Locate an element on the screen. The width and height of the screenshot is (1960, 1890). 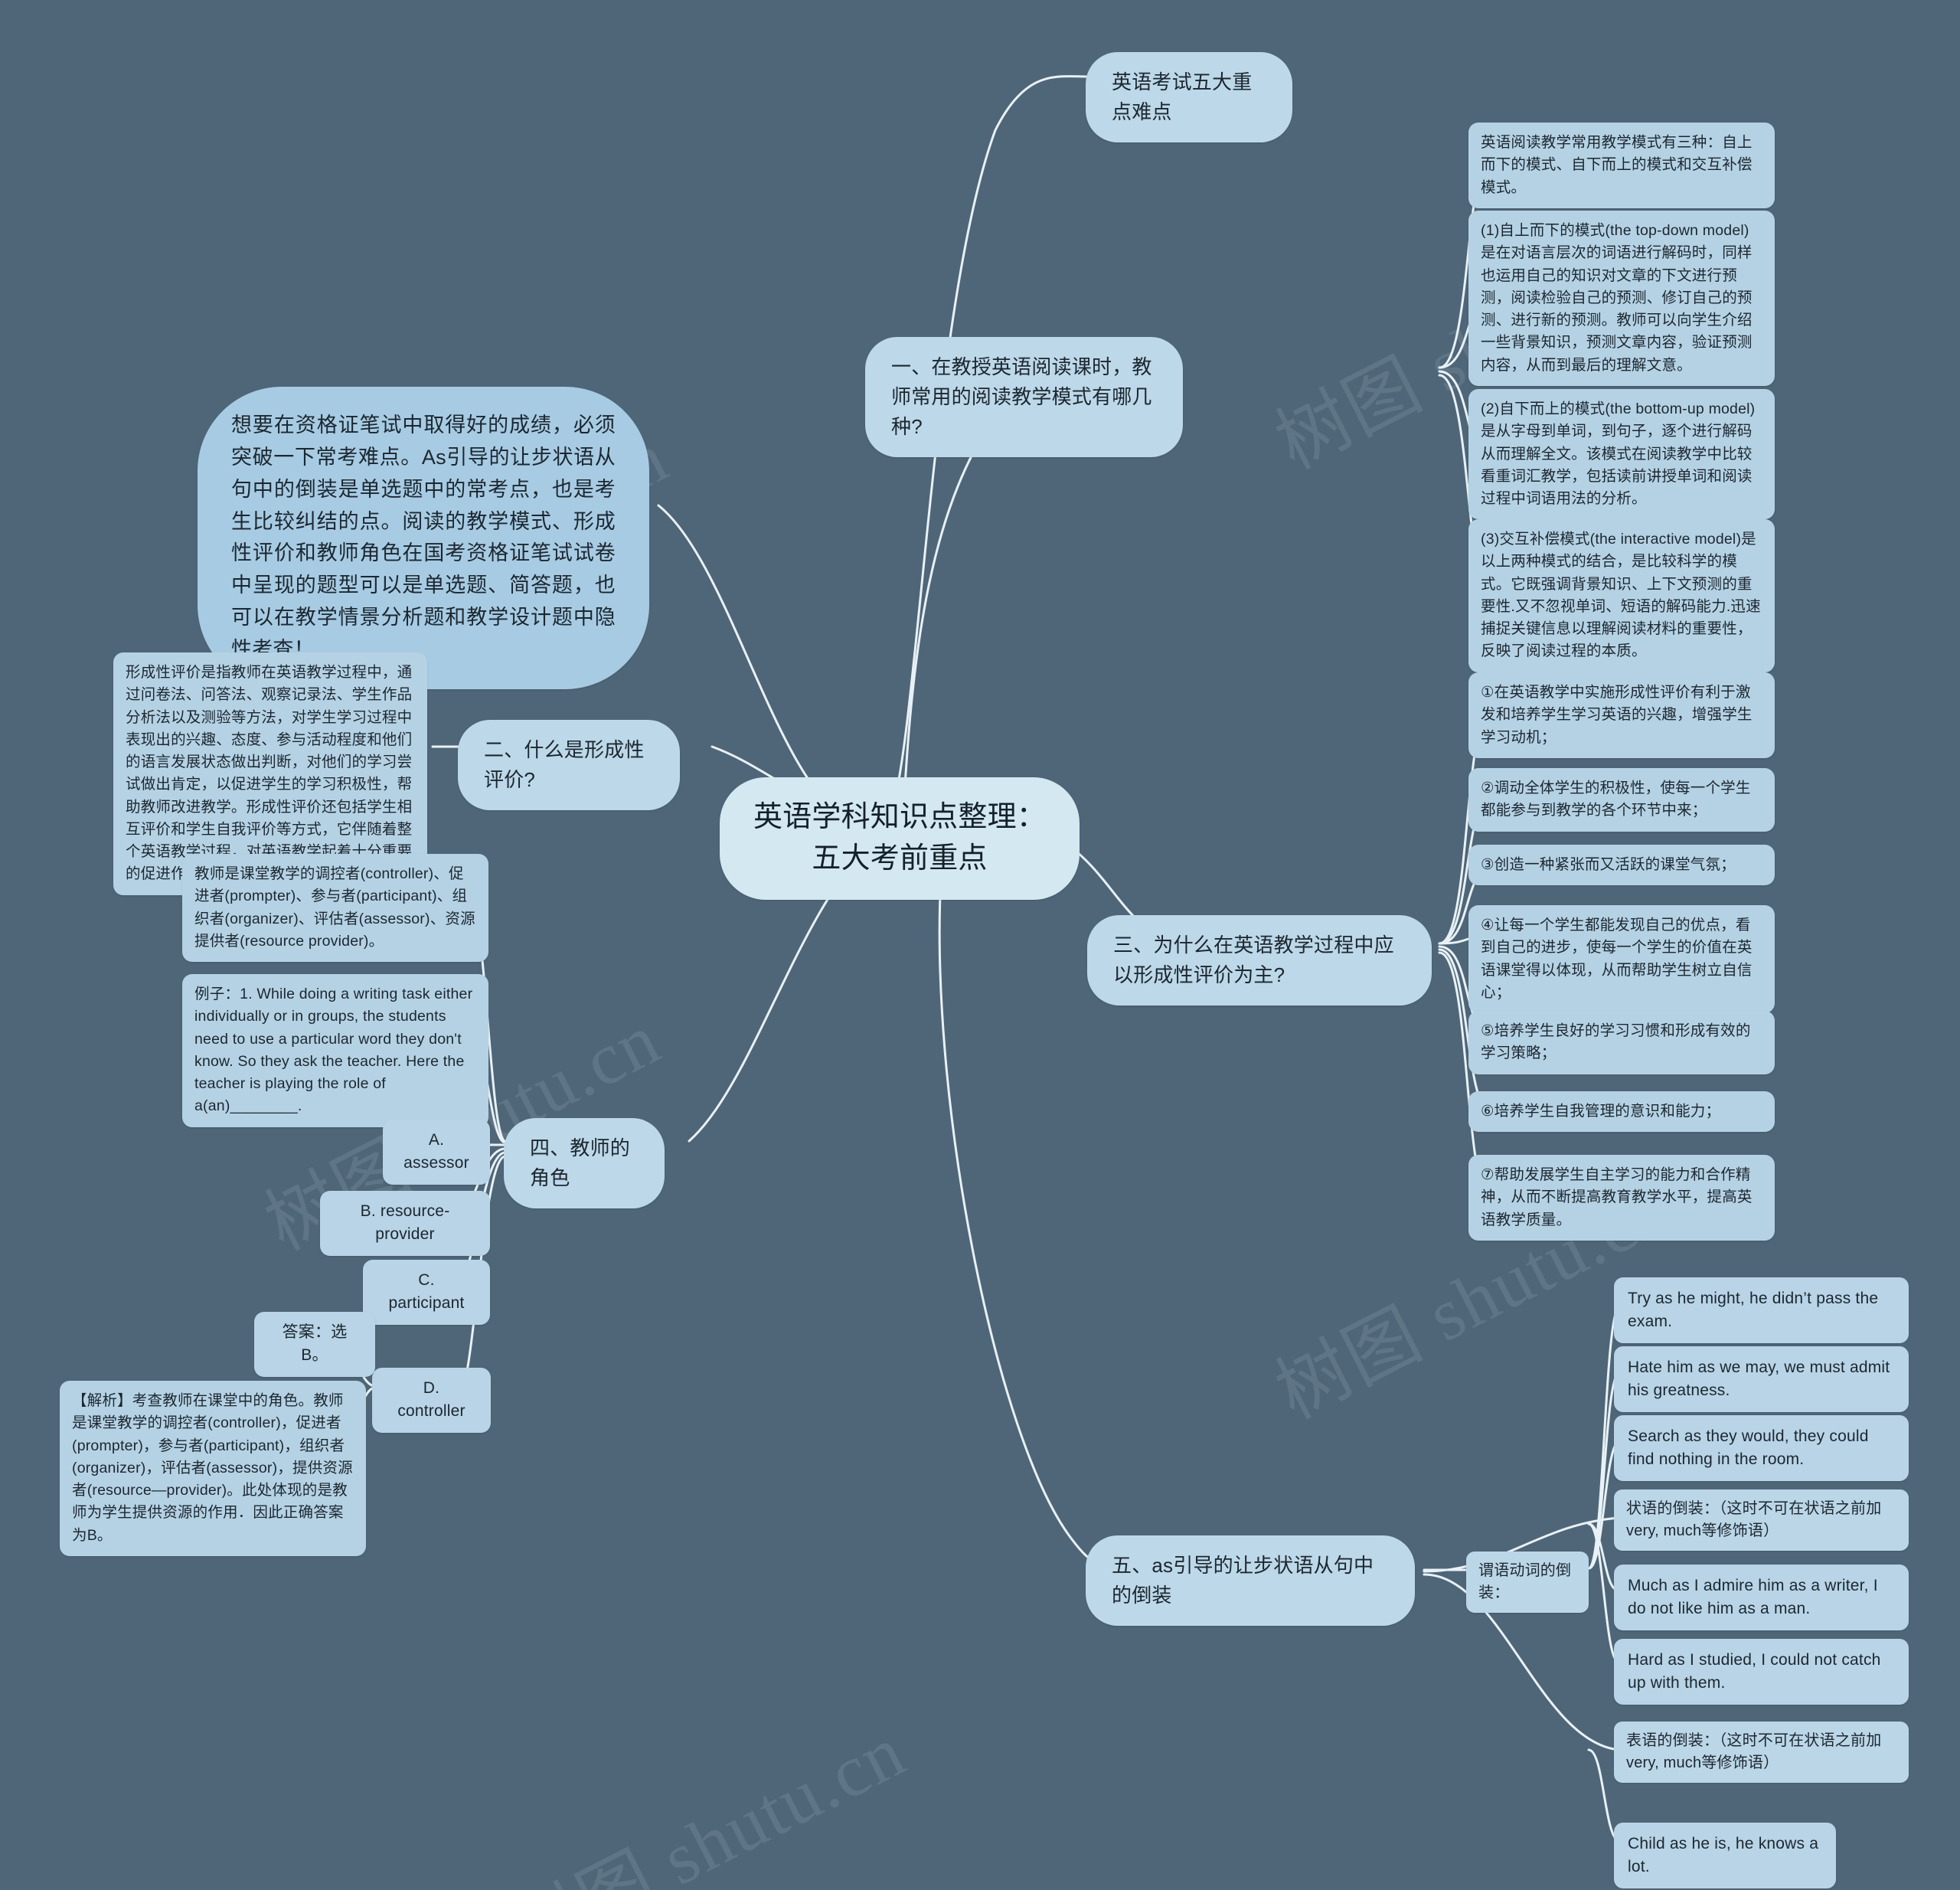
node-b3-child-2: ③创造一种紧张而又活跃的课堂气氛； is located at coordinates (1621, 865).